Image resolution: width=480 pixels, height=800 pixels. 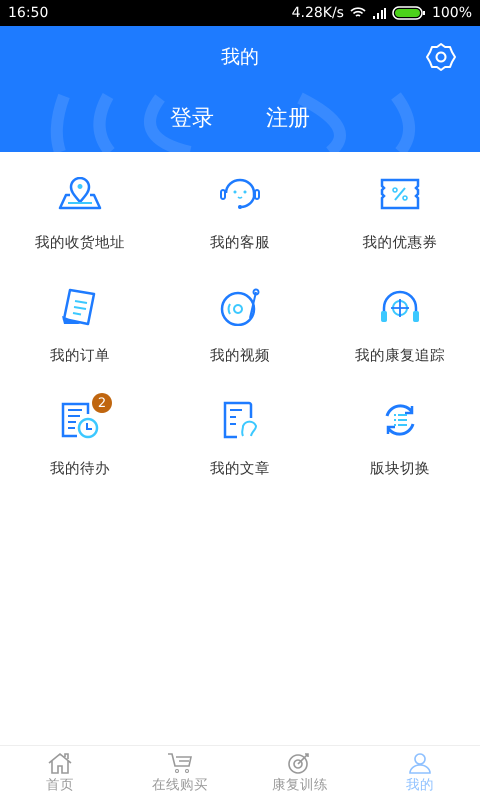 I want to click on menu-label: 我的康复追踪, so click(x=400, y=355).